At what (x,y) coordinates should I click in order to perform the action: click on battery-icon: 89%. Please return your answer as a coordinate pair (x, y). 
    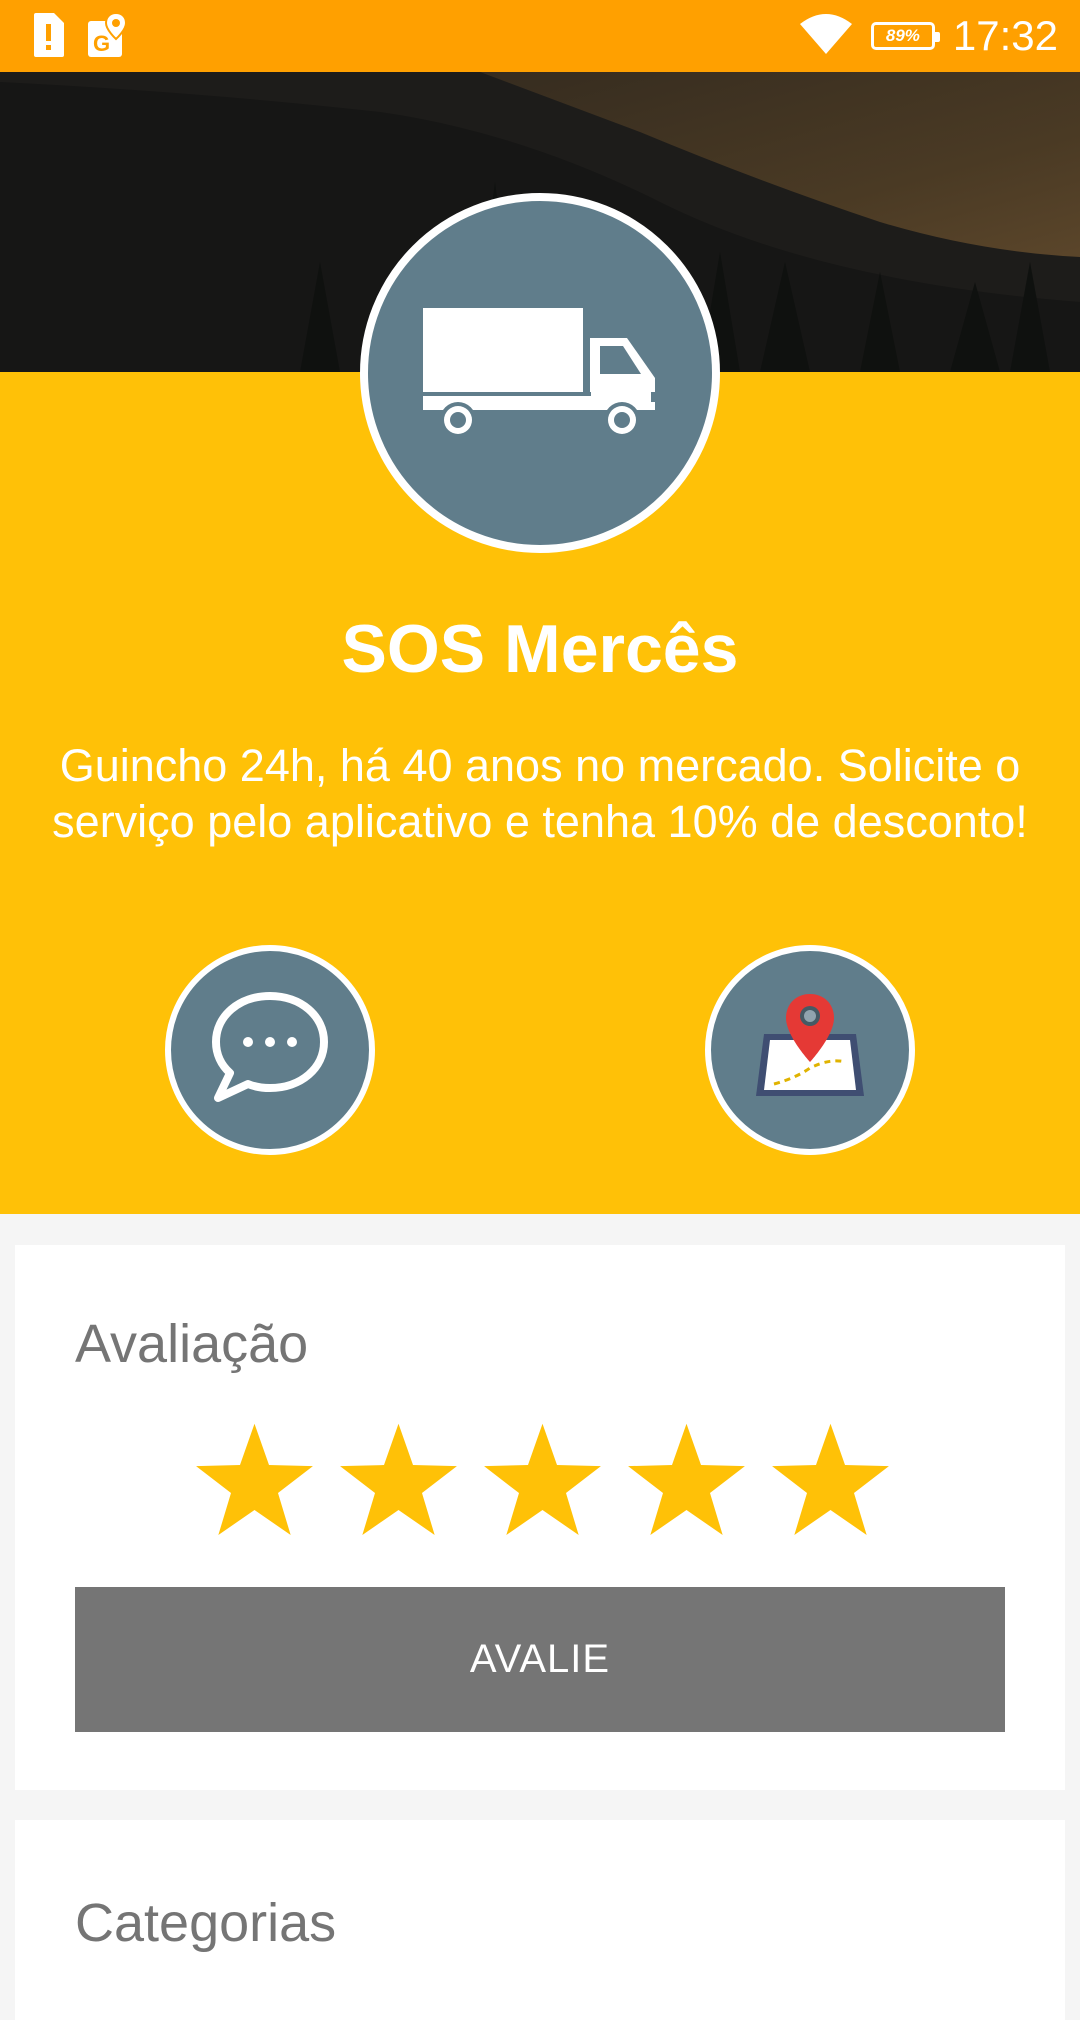
    Looking at the image, I should click on (905, 36).